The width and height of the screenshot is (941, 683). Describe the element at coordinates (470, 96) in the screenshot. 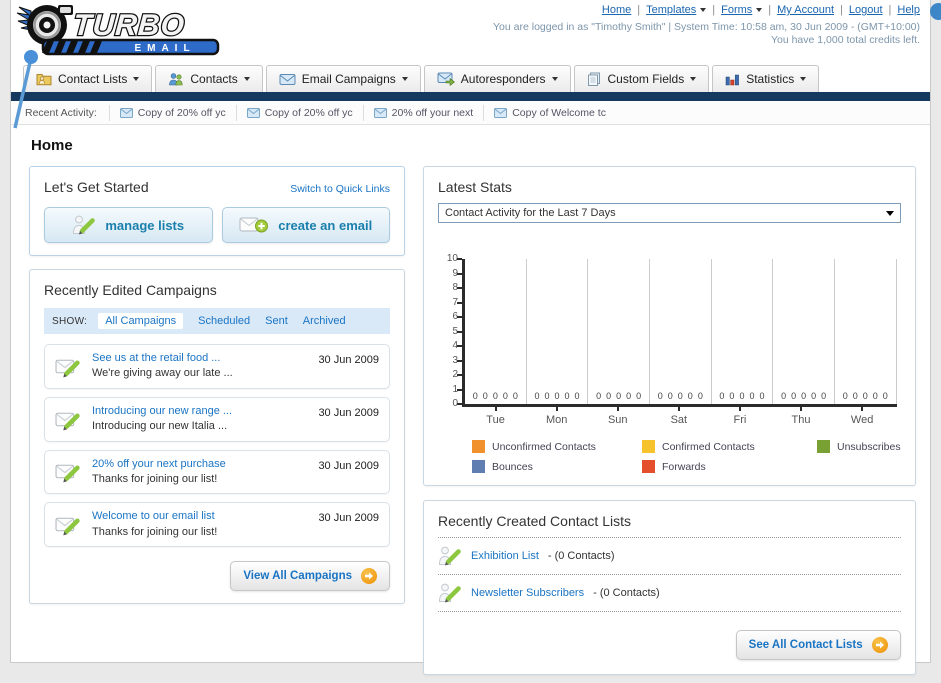

I see `navy-divider-bar` at that location.